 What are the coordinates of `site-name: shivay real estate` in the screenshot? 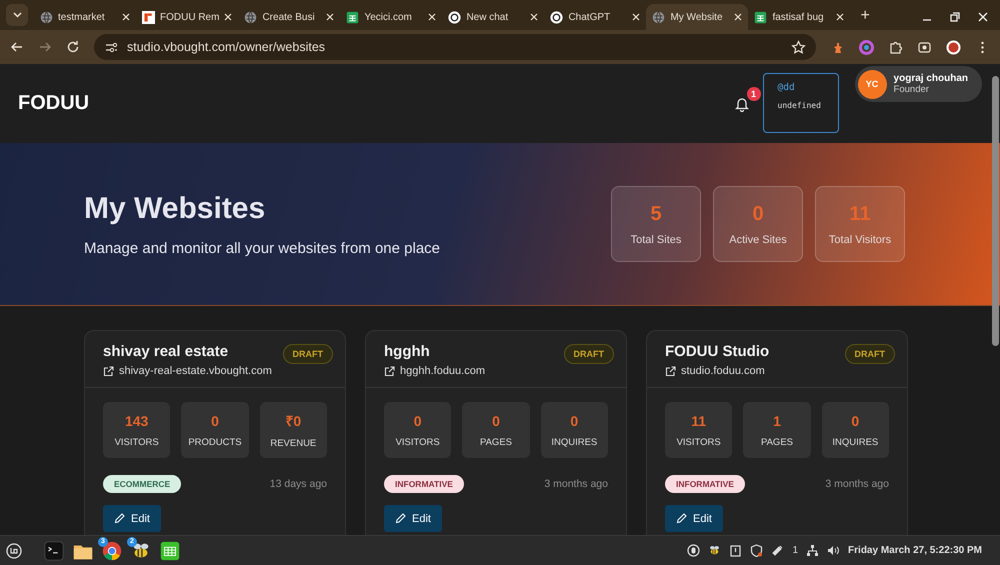 It's located at (166, 351).